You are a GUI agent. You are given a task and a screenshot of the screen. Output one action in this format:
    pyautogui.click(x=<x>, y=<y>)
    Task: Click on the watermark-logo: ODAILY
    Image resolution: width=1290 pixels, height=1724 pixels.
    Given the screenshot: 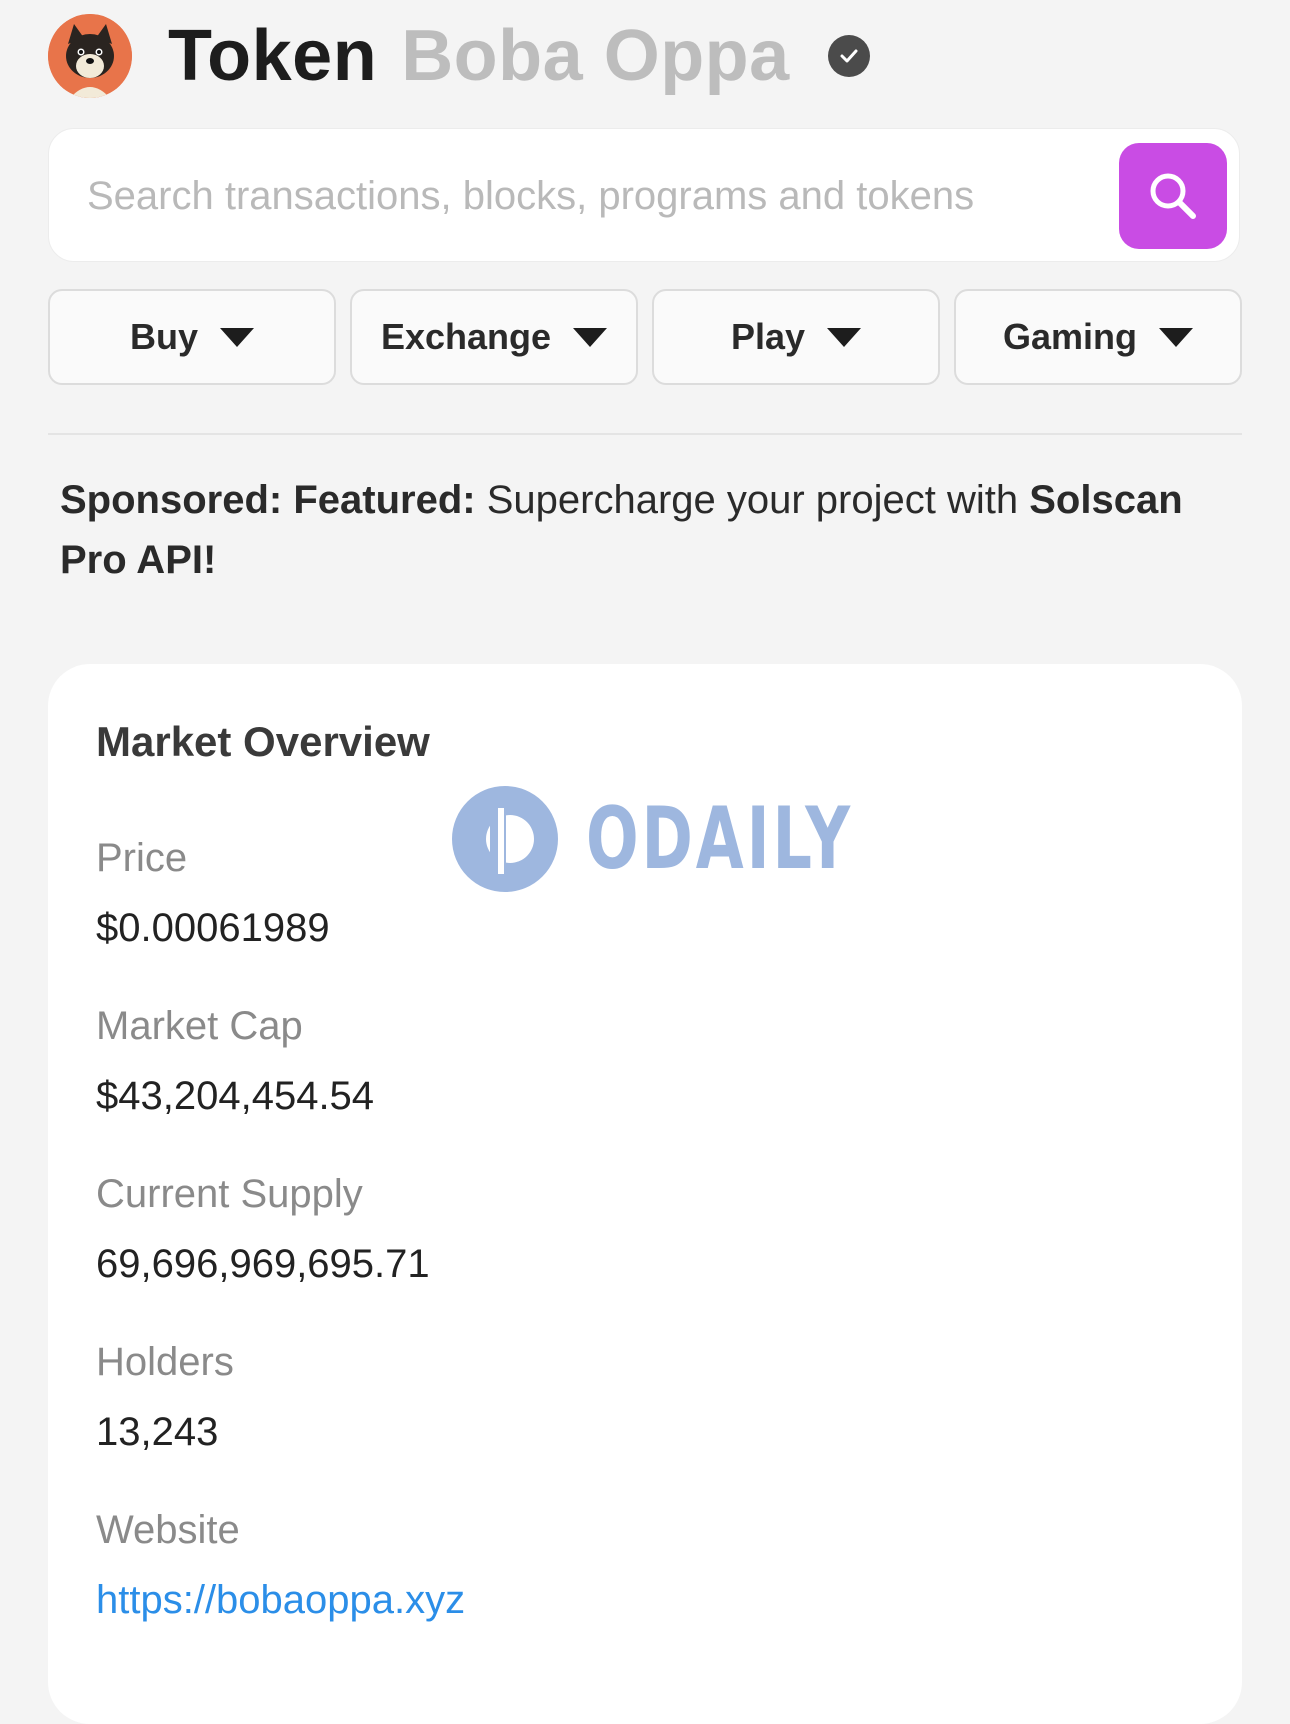 What is the action you would take?
    pyautogui.click(x=704, y=839)
    